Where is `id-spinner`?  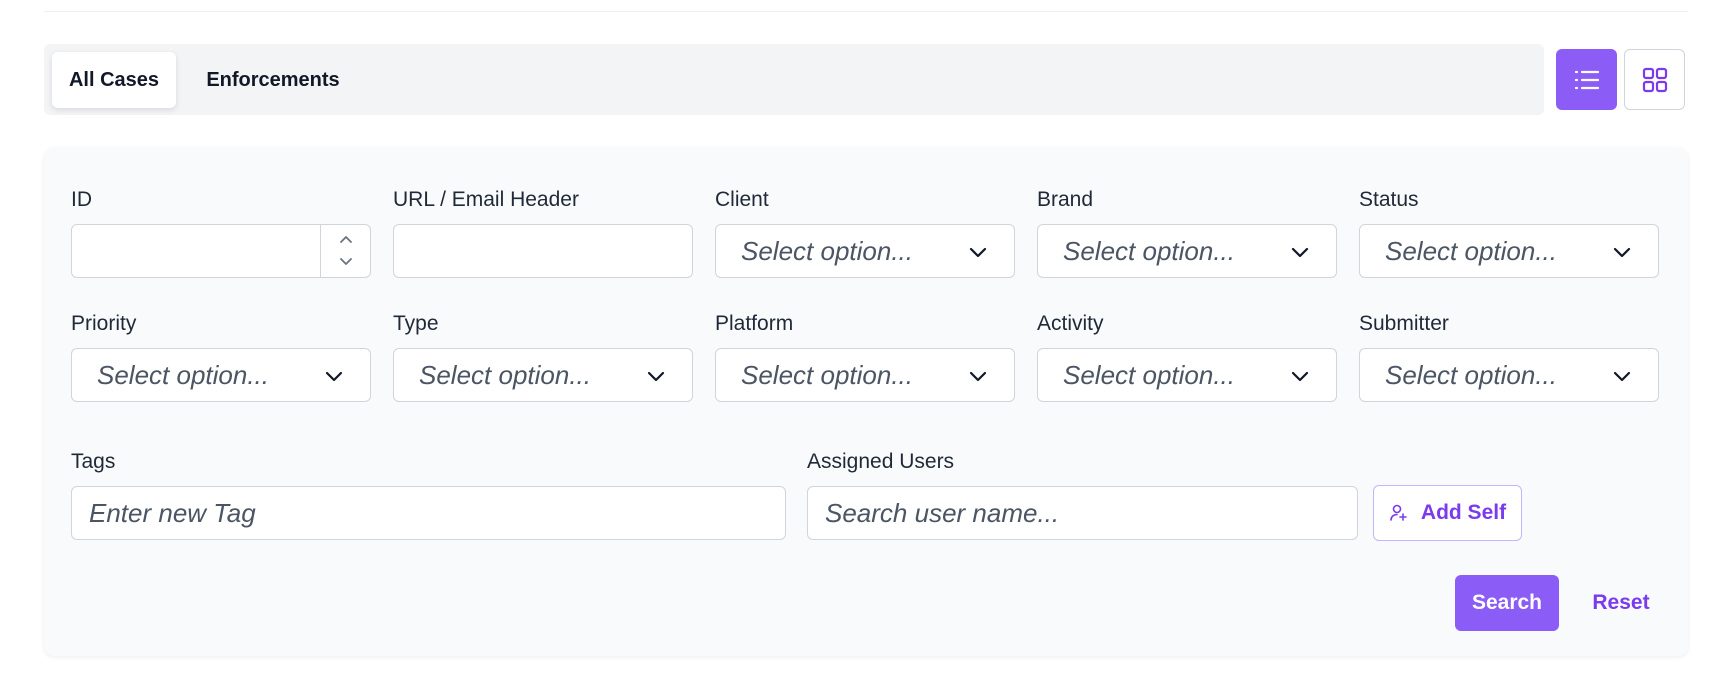
id-spinner is located at coordinates (345, 251).